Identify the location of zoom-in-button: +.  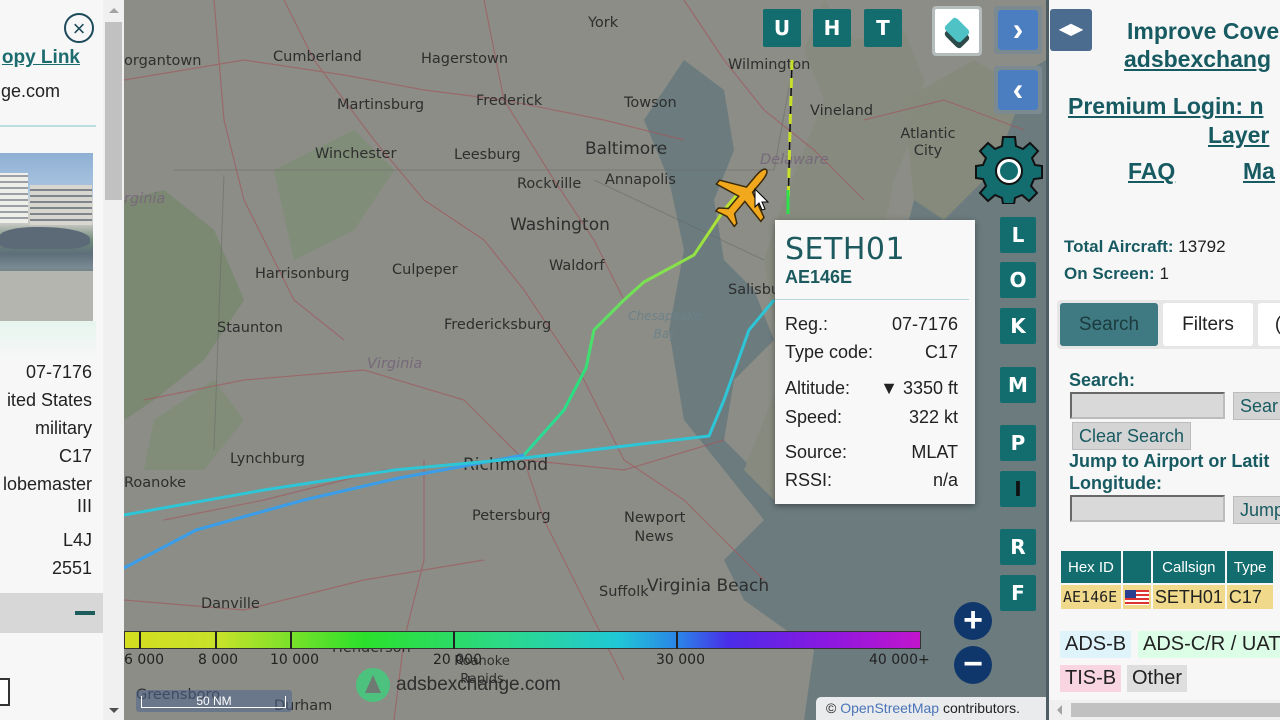
(973, 621).